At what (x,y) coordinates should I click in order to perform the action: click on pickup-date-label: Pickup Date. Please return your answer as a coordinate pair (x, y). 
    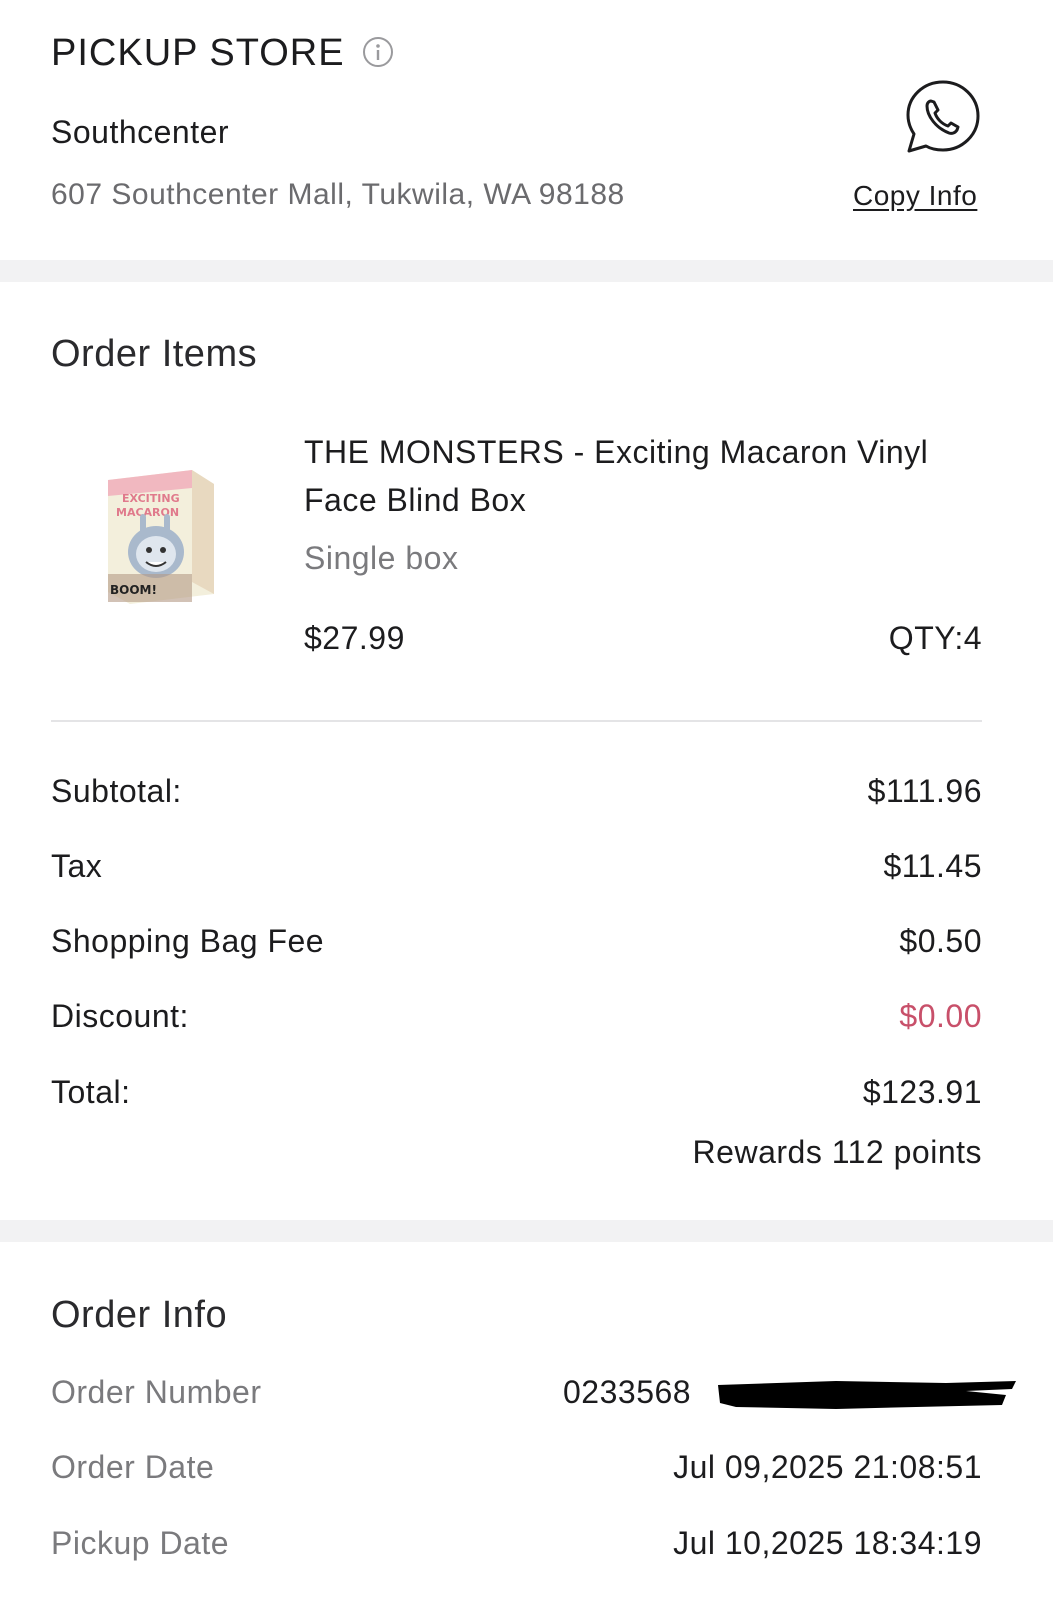
    Looking at the image, I should click on (140, 1543).